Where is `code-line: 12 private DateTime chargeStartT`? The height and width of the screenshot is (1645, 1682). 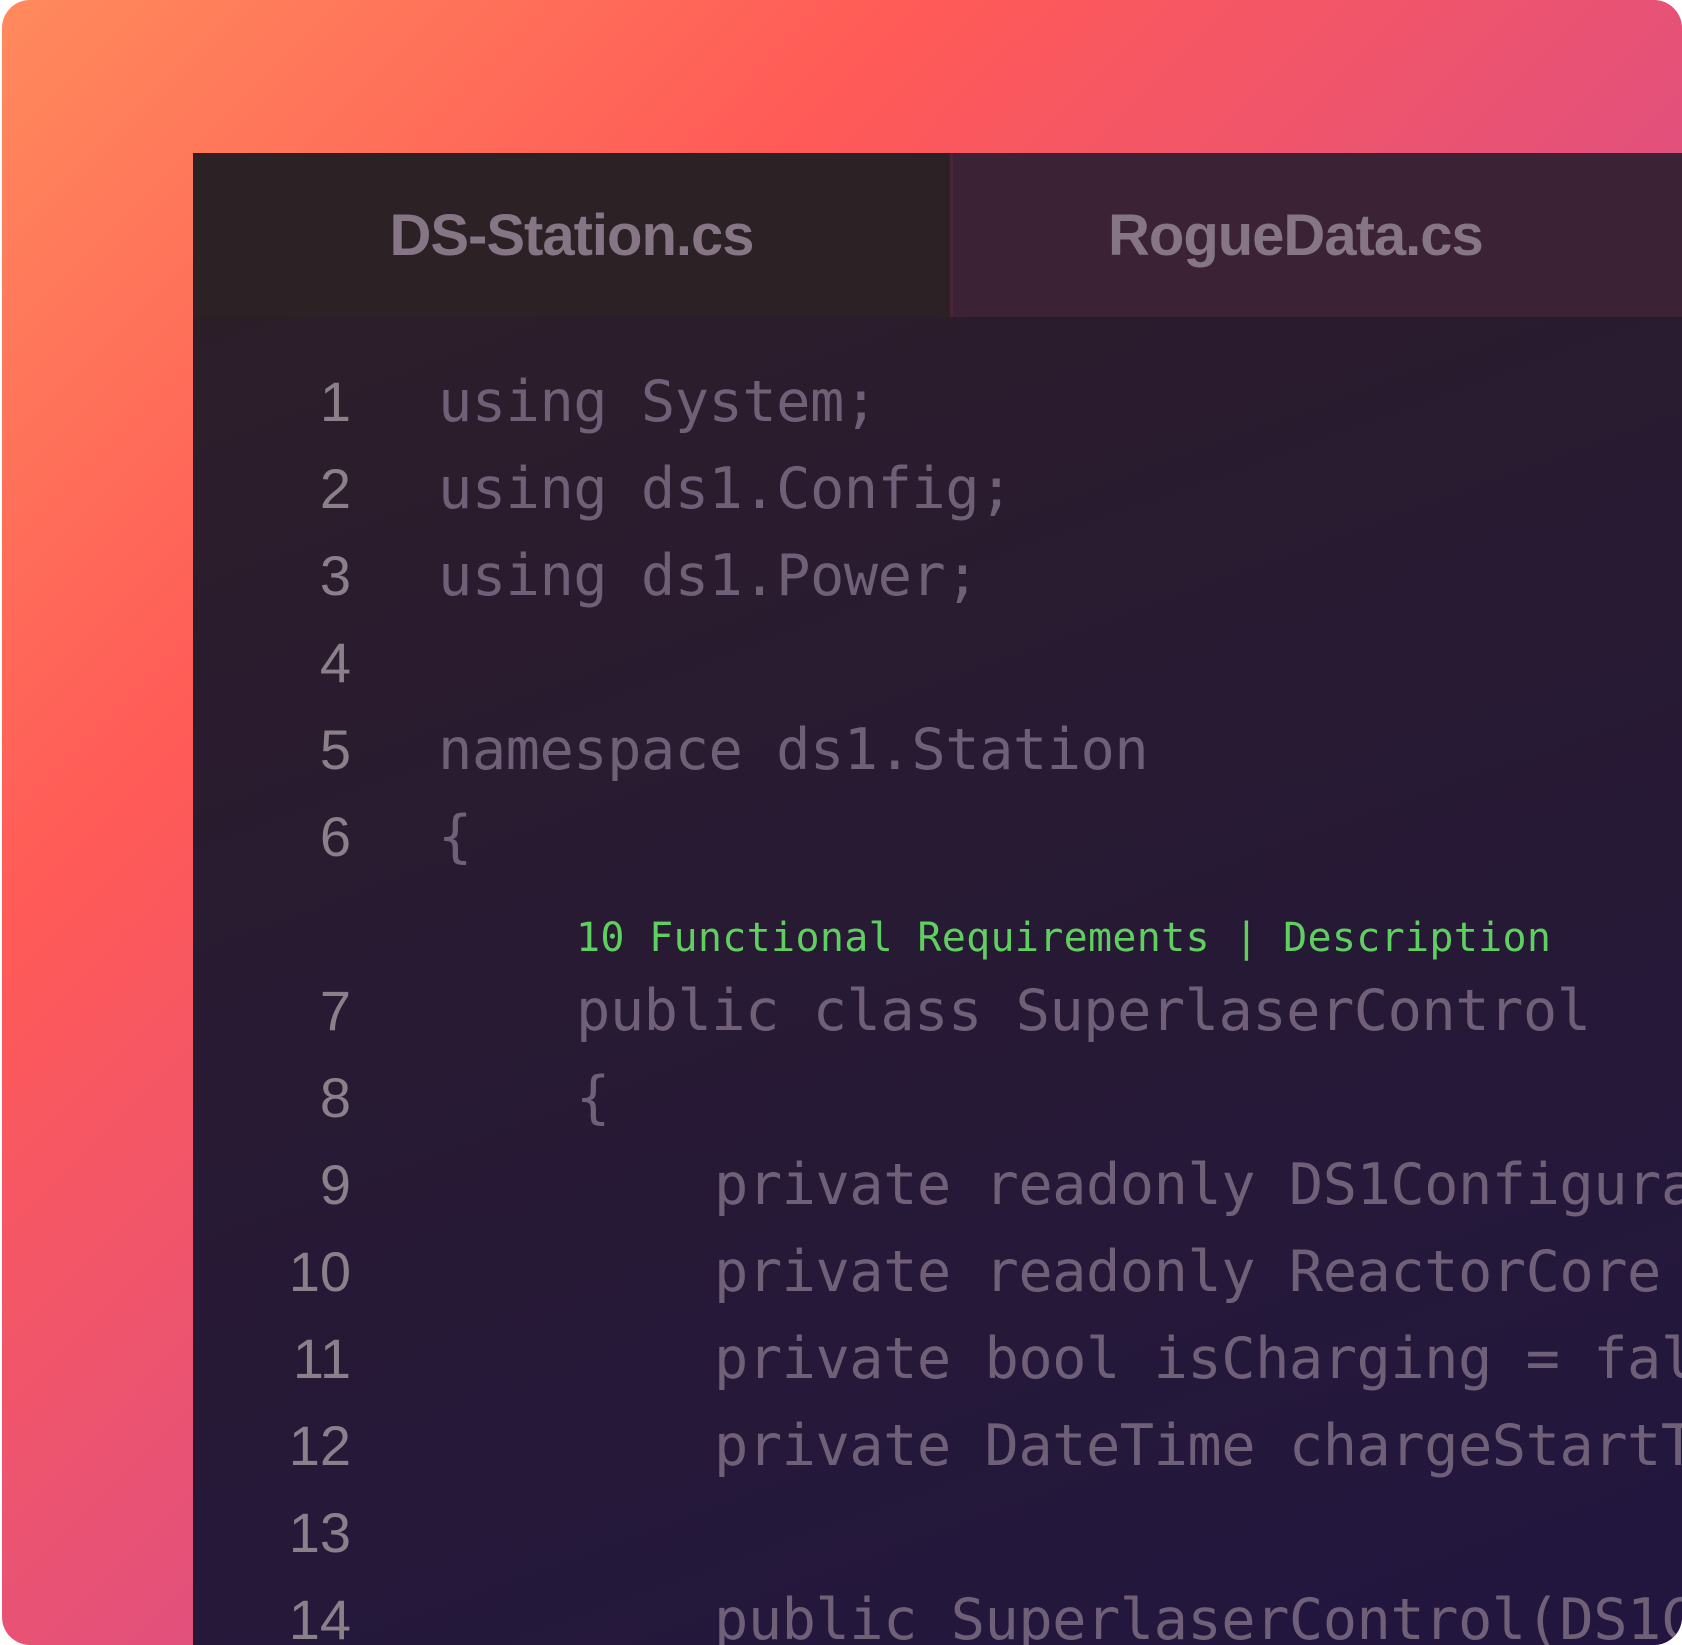 code-line: 12 private DateTime chargeStartT is located at coordinates (937, 1451).